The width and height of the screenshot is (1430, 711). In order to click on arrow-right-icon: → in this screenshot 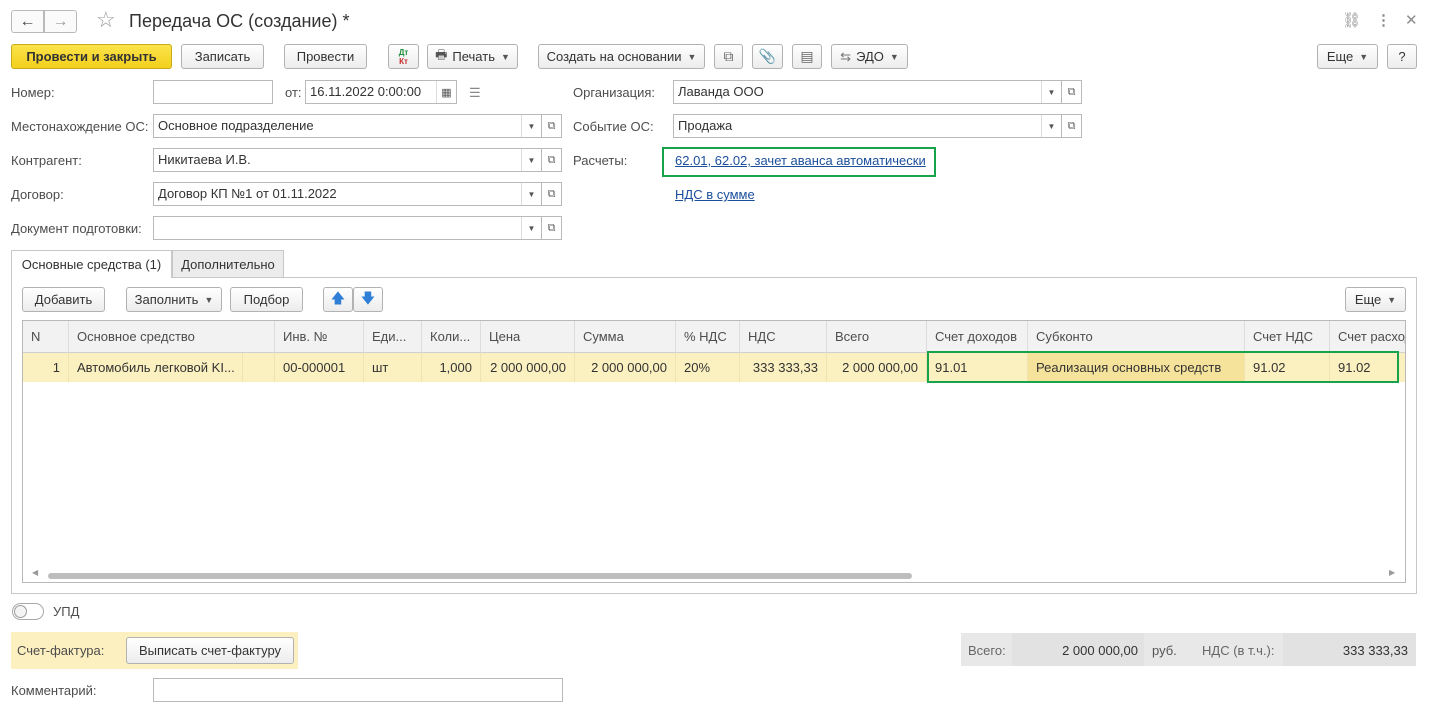, I will do `click(60, 21)`.